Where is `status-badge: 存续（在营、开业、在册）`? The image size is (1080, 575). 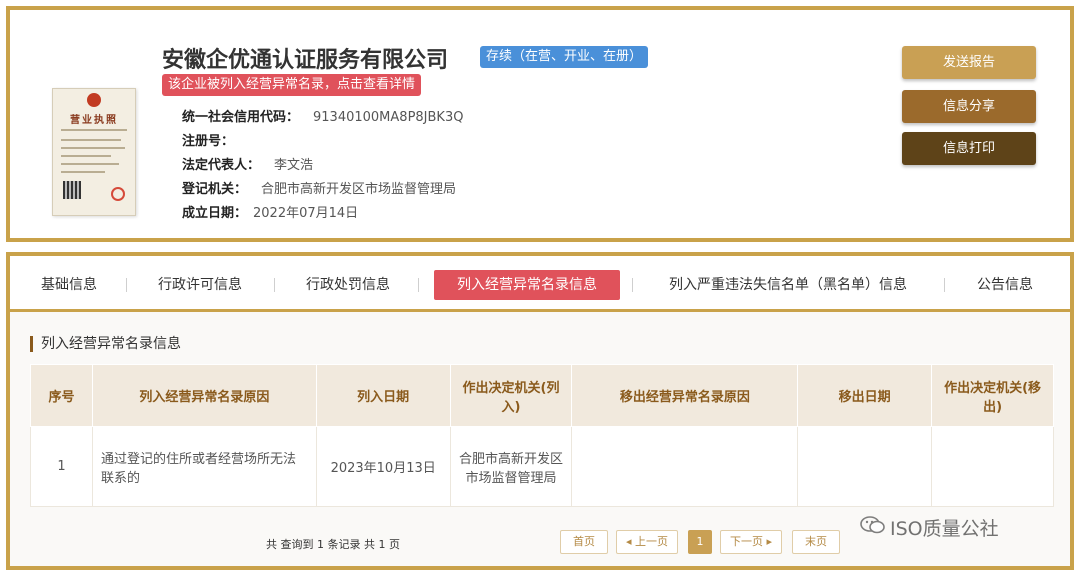
status-badge: 存续（在营、开业、在册） is located at coordinates (564, 57).